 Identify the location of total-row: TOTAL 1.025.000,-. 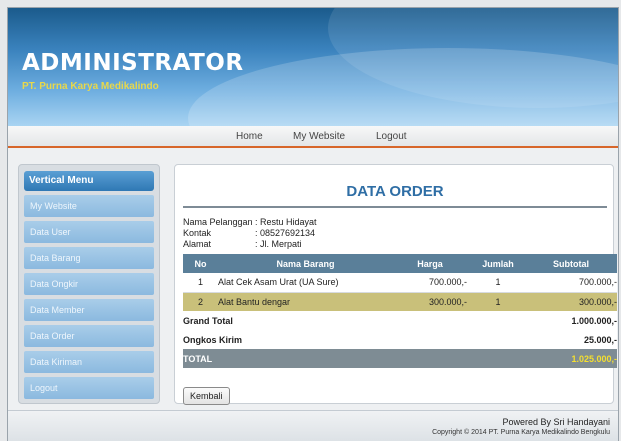
(400, 358).